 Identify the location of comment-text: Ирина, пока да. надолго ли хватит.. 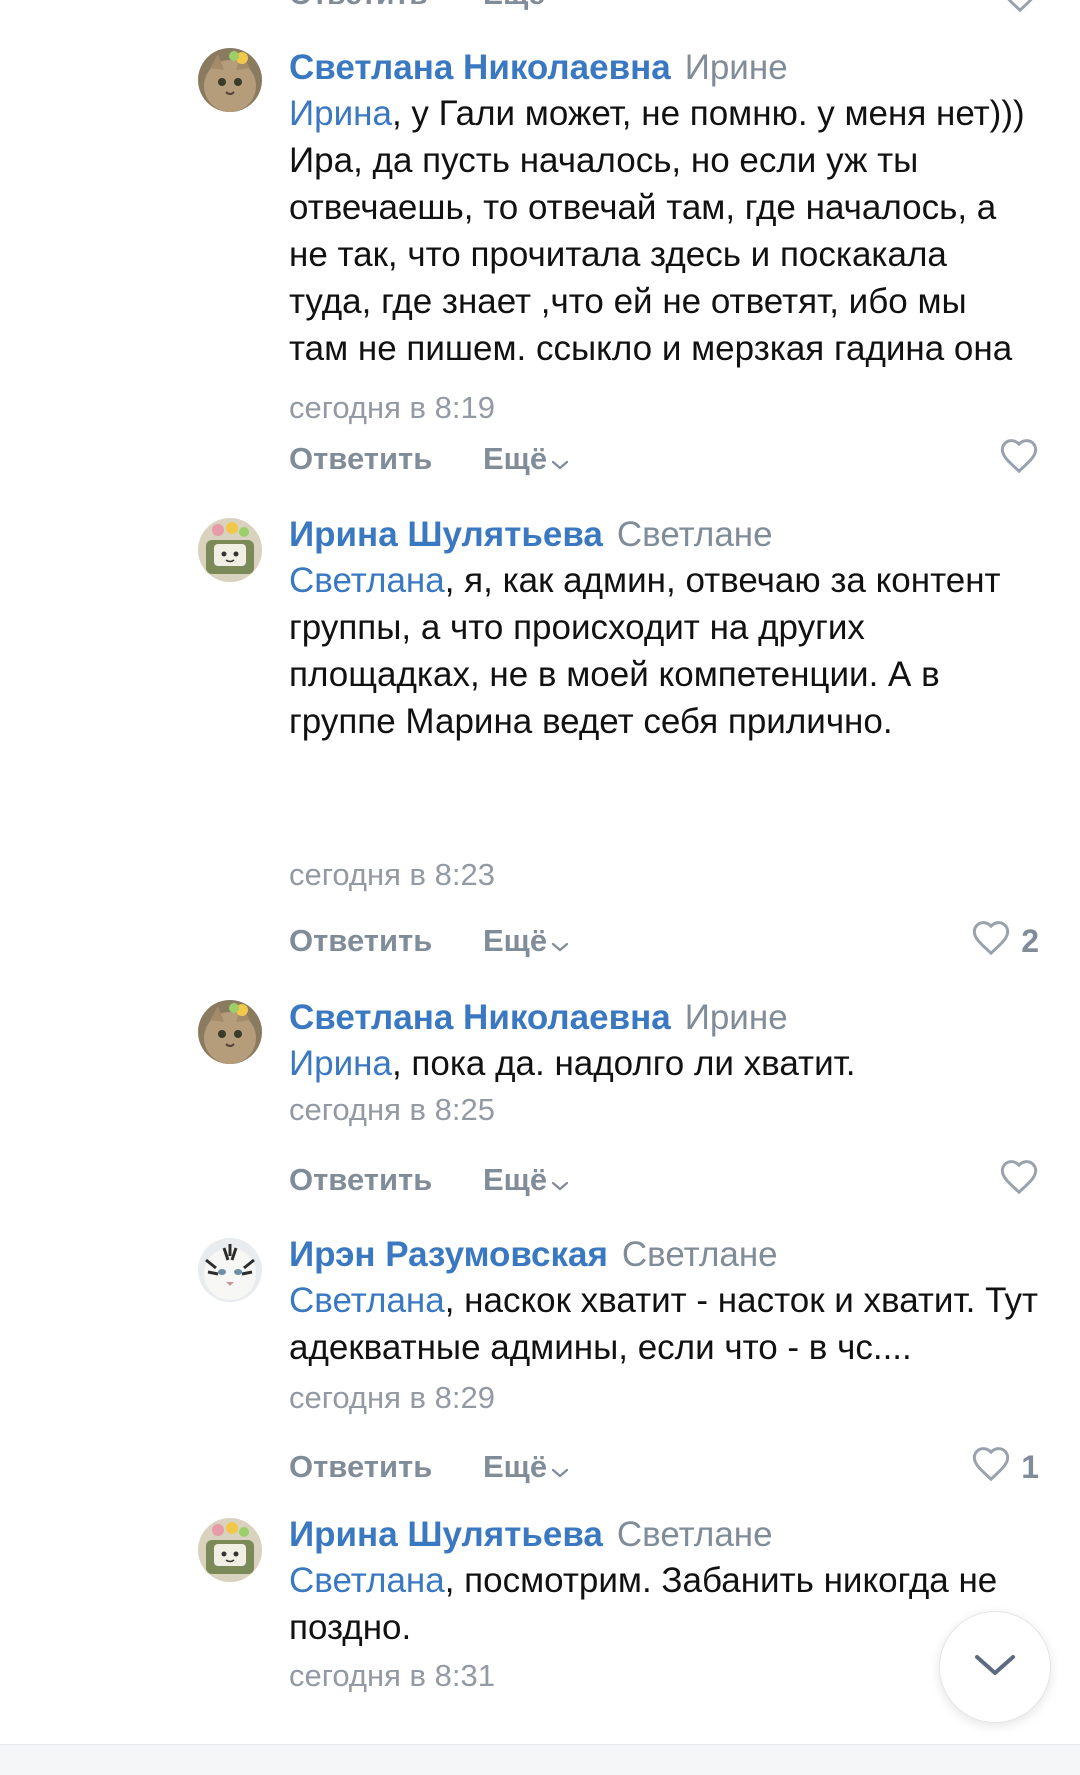
(659, 1063).